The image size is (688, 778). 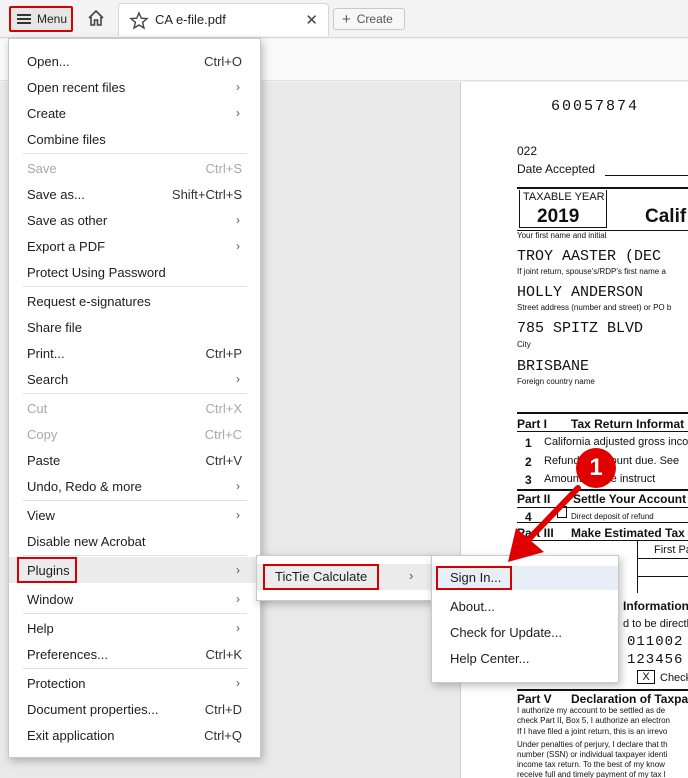 What do you see at coordinates (655, 606) in the screenshot?
I see `information-label: Information` at bounding box center [655, 606].